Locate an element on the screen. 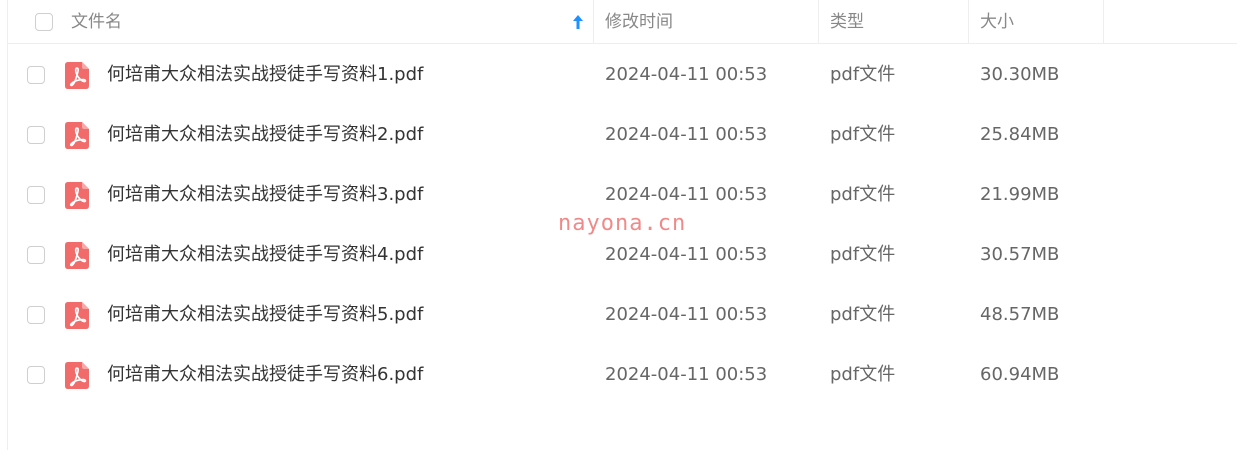 This screenshot has width=1237, height=450. file-name-link: 何培甫大众相法实战授徒手写资料2.pdf is located at coordinates (265, 135).